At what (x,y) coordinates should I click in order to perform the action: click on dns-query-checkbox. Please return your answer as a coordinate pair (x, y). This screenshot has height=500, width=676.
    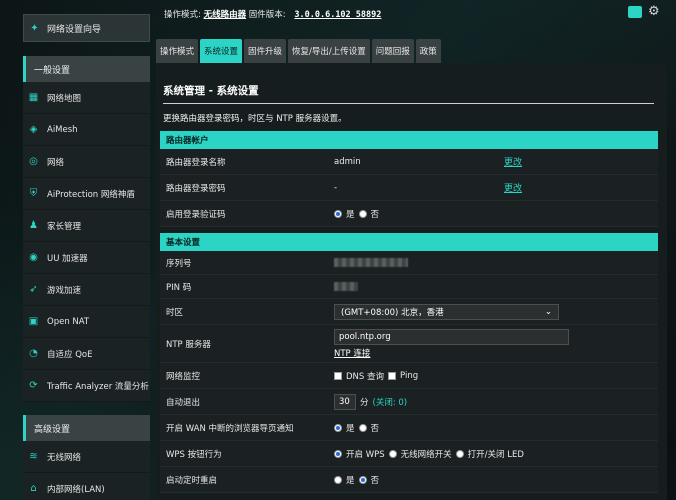
    Looking at the image, I should click on (338, 375).